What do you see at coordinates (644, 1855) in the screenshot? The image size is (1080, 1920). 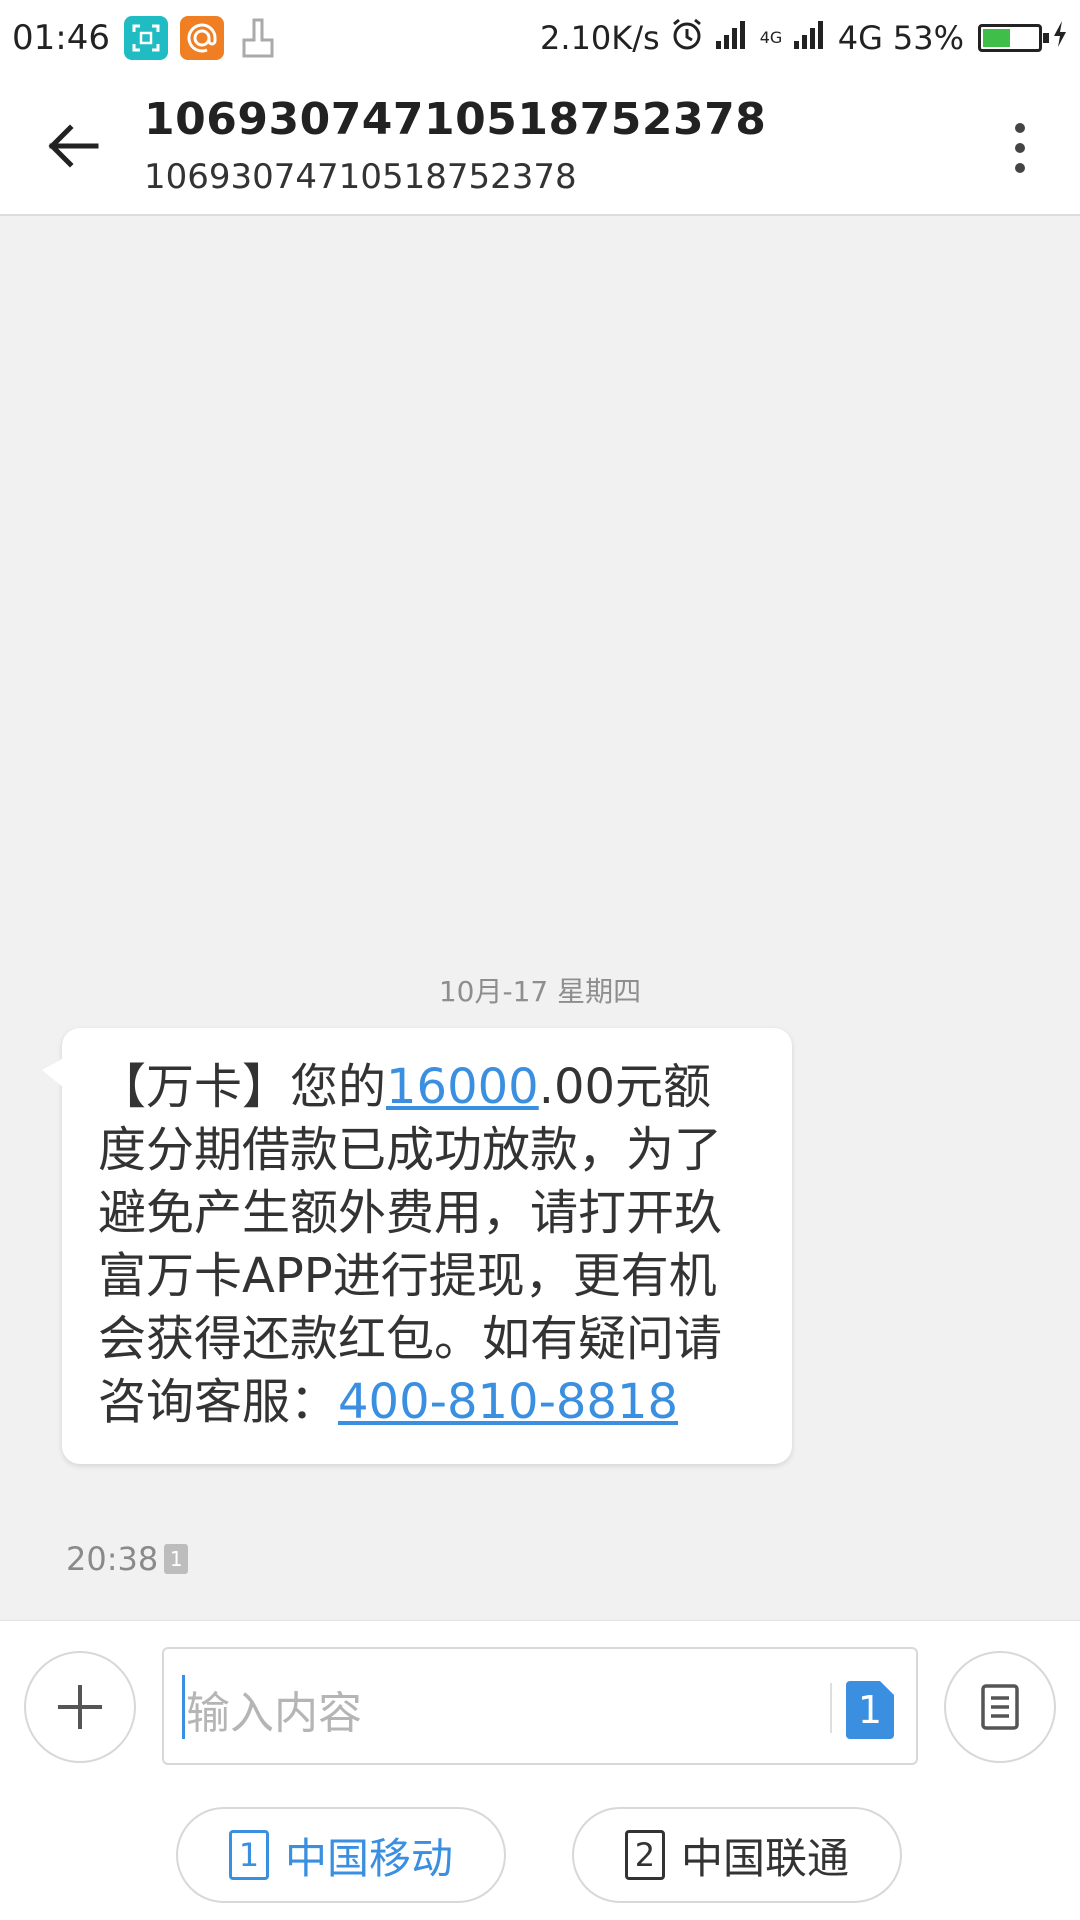 I see `sim-card-icon: 2` at bounding box center [644, 1855].